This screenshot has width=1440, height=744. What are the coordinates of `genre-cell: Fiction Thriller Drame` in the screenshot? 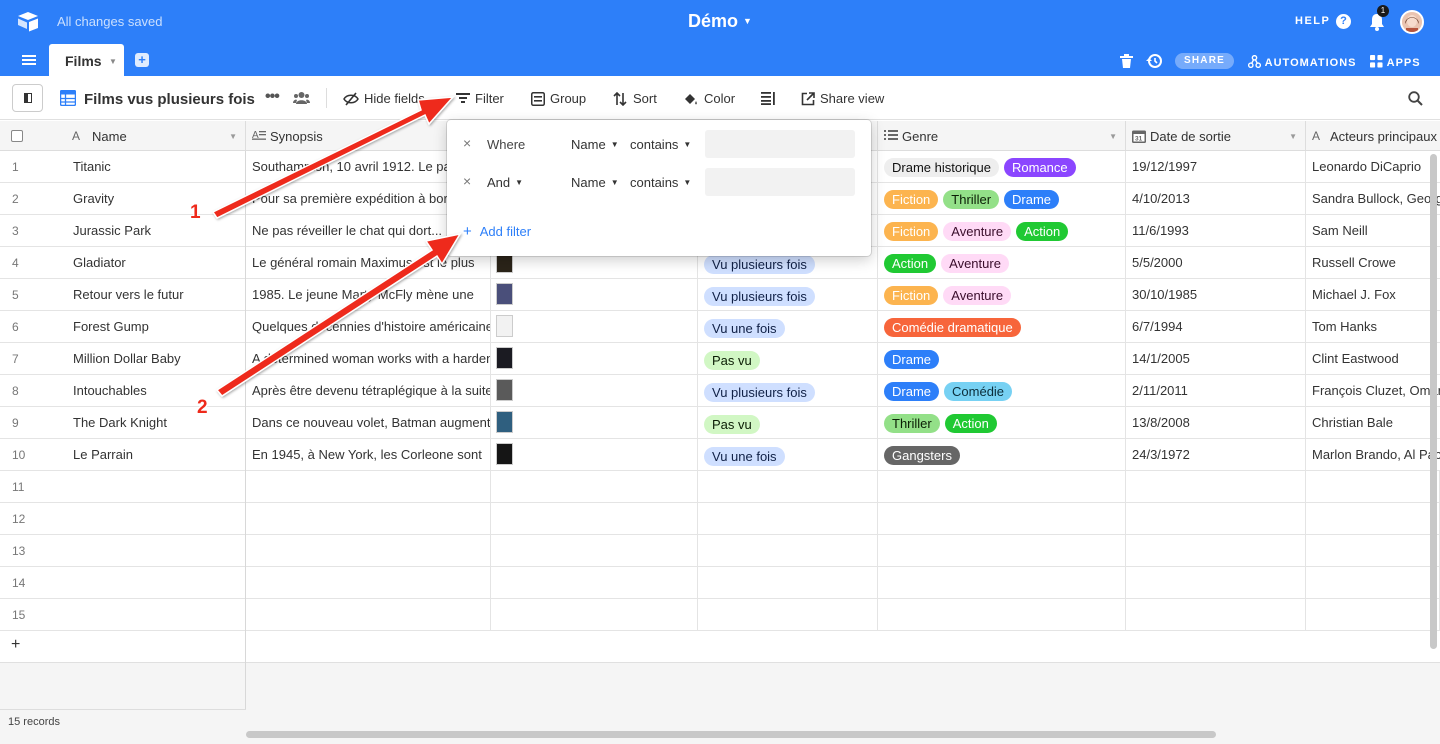 It's located at (1002, 199).